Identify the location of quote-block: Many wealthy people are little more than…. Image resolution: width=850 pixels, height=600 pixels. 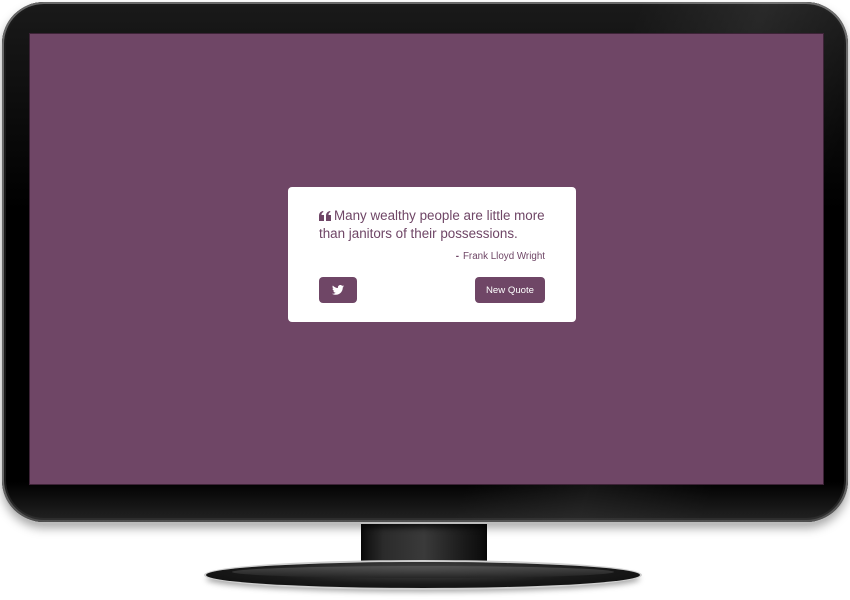
(432, 225).